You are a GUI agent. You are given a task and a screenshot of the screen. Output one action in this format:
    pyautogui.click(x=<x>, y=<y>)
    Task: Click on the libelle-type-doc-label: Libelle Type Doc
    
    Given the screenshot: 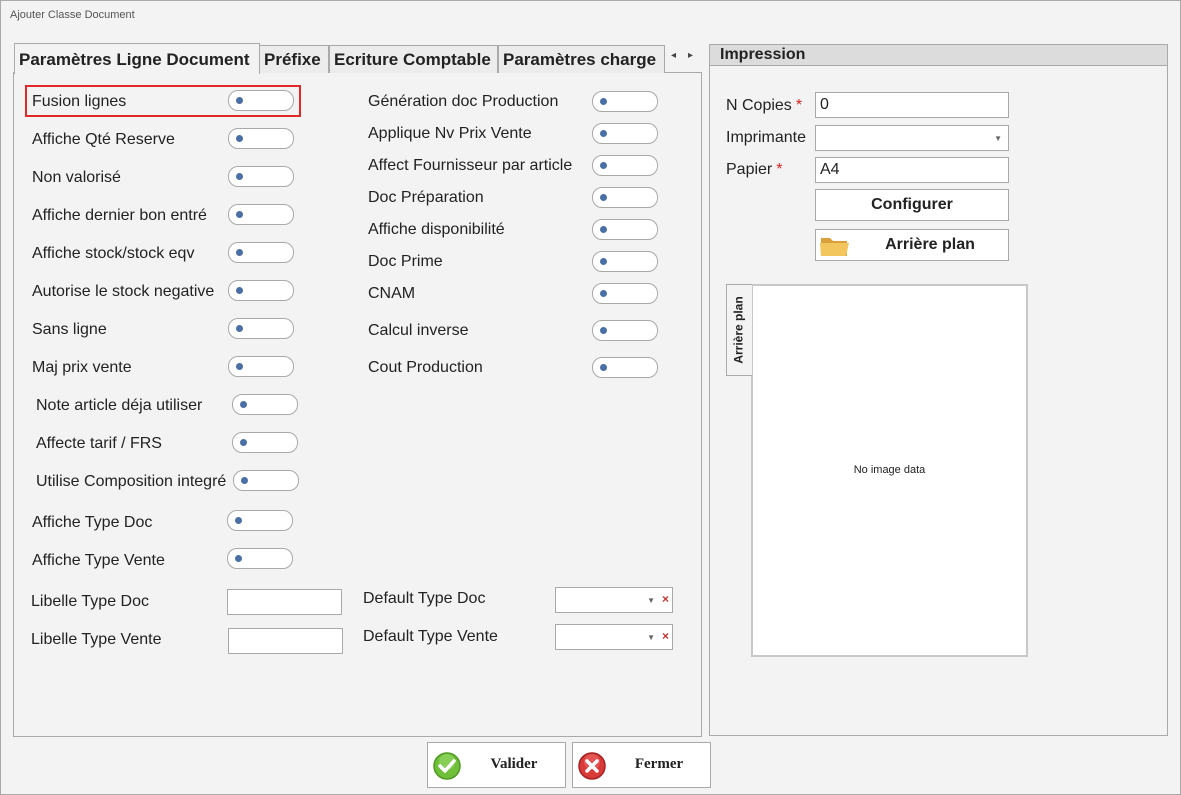 What is the action you would take?
    pyautogui.click(x=90, y=601)
    